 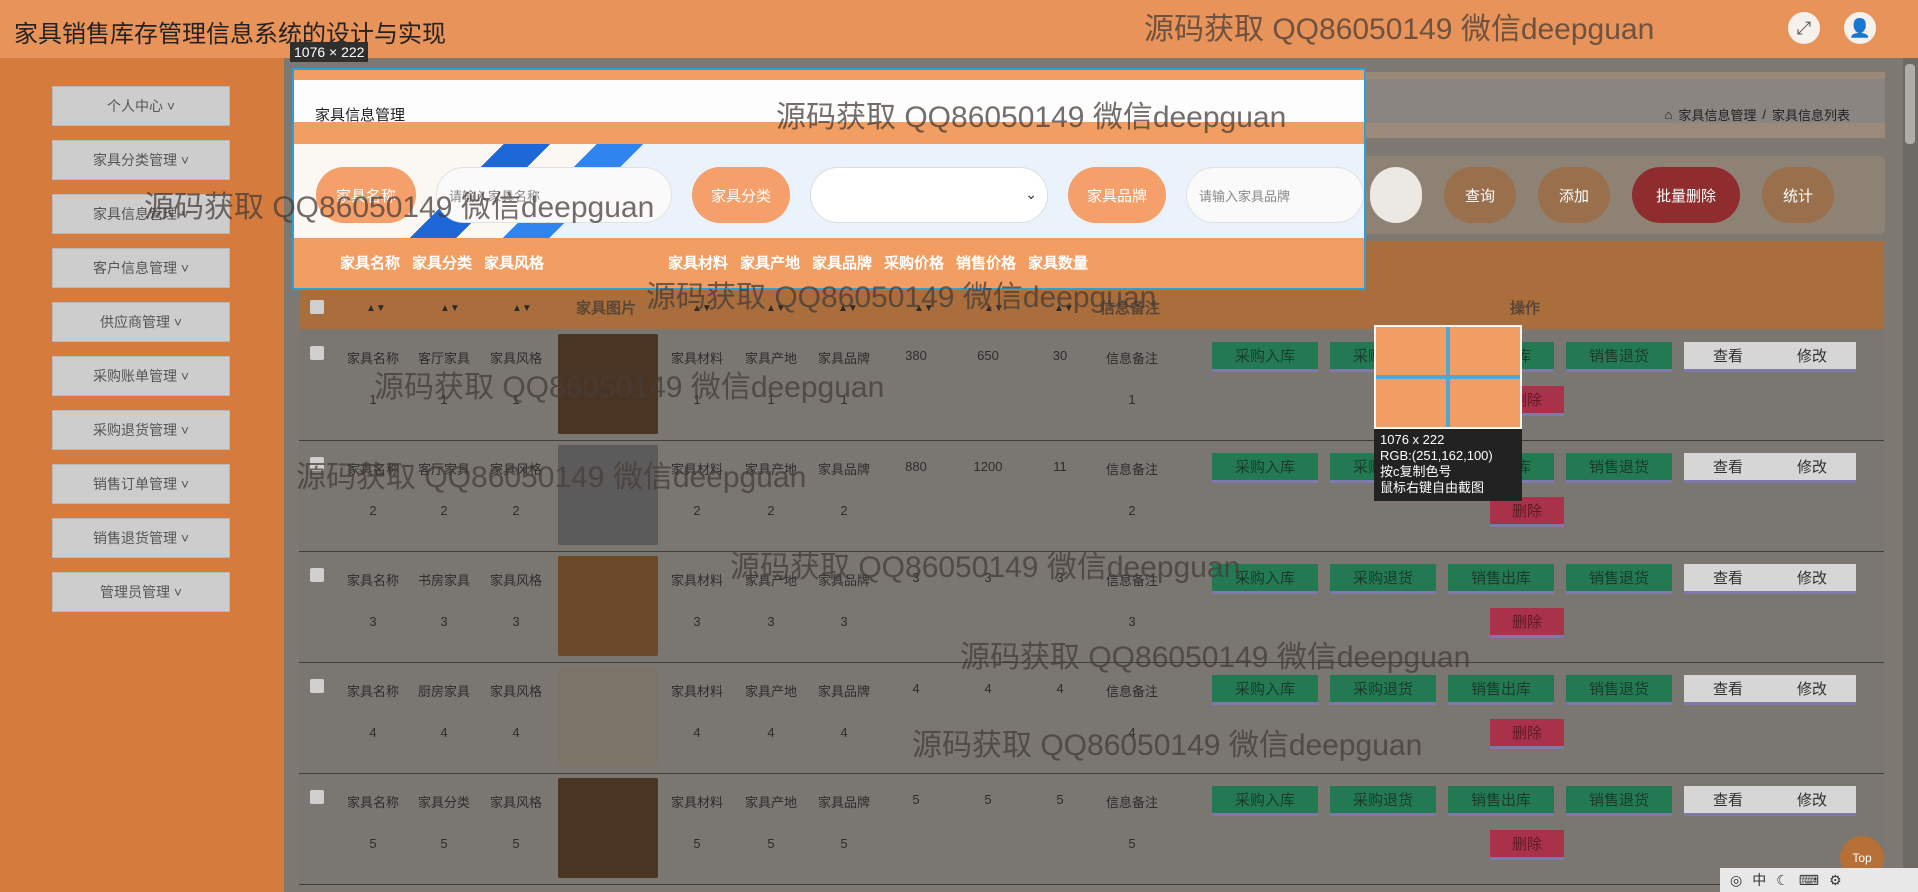 What do you see at coordinates (916, 688) in the screenshot?
I see `cell-buy: 4` at bounding box center [916, 688].